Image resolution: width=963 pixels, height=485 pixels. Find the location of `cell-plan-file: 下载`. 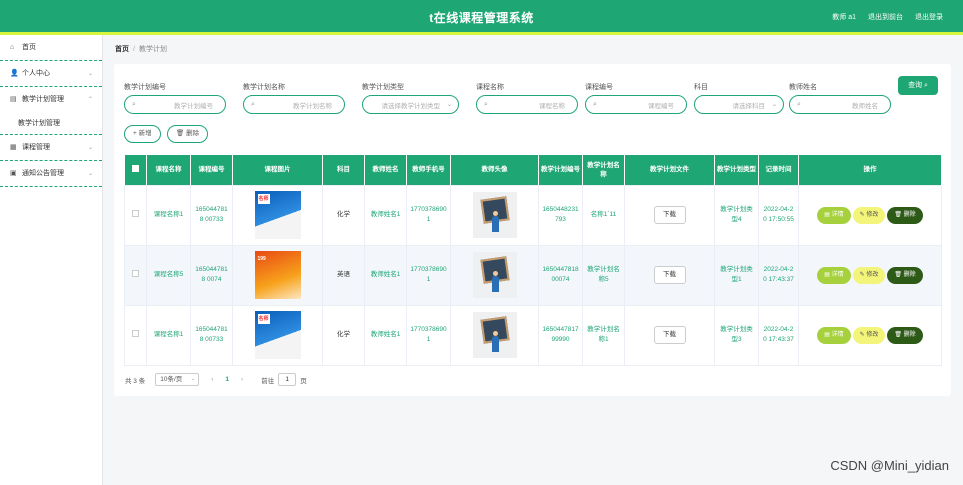

cell-plan-file: 下载 is located at coordinates (669, 275).